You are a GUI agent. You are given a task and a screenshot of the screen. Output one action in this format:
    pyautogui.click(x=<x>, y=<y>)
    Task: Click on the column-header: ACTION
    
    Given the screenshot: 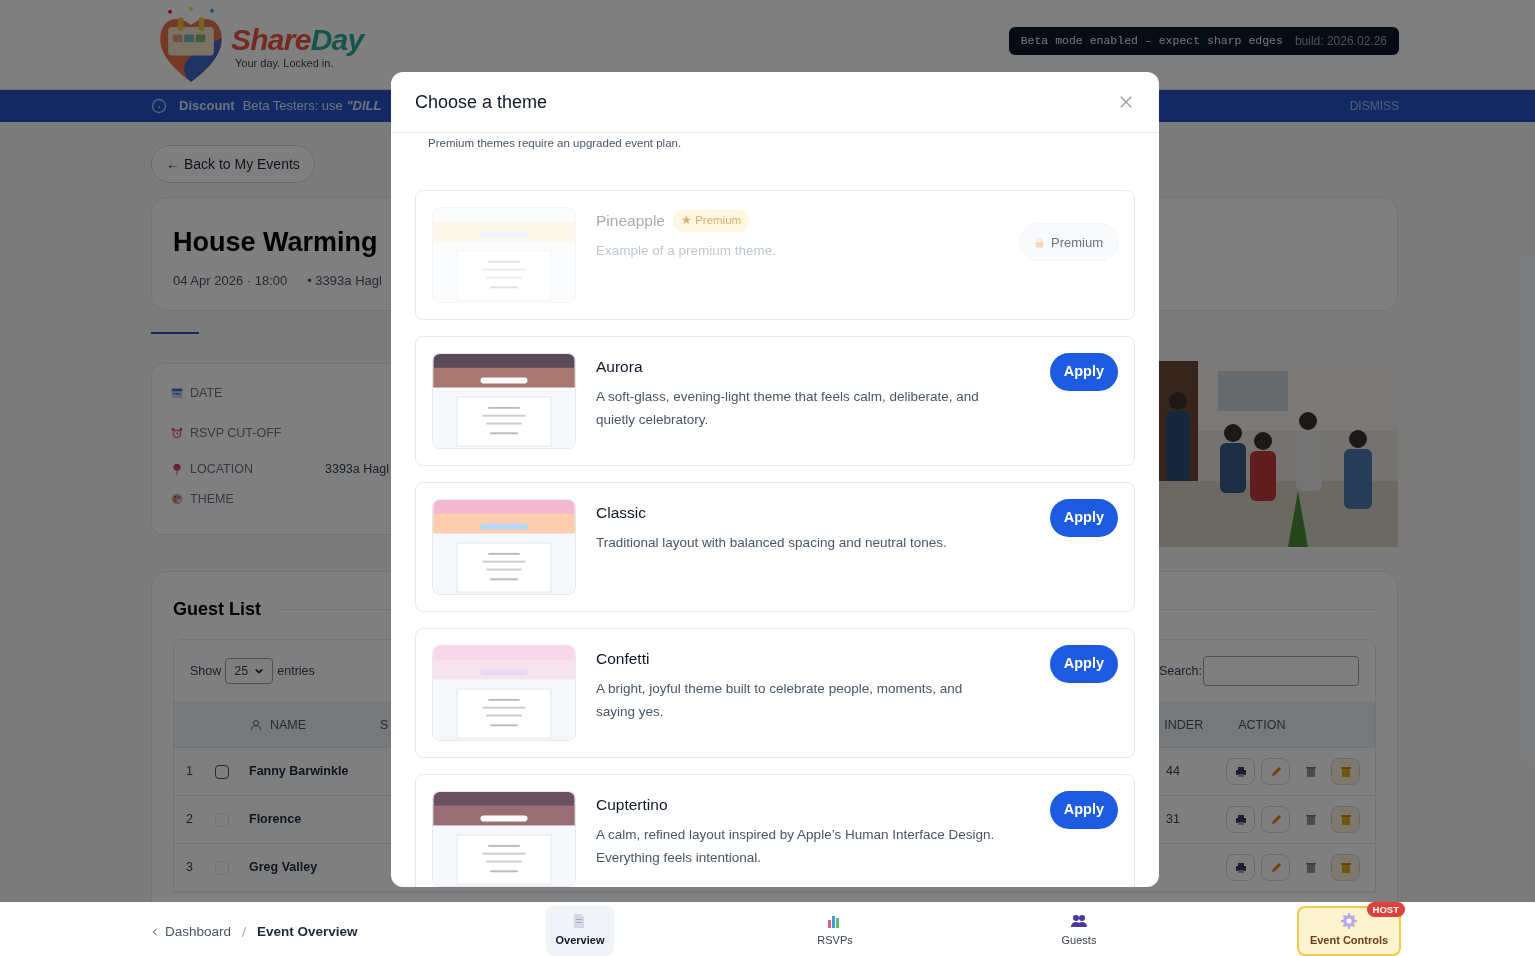 What is the action you would take?
    pyautogui.click(x=1262, y=725)
    